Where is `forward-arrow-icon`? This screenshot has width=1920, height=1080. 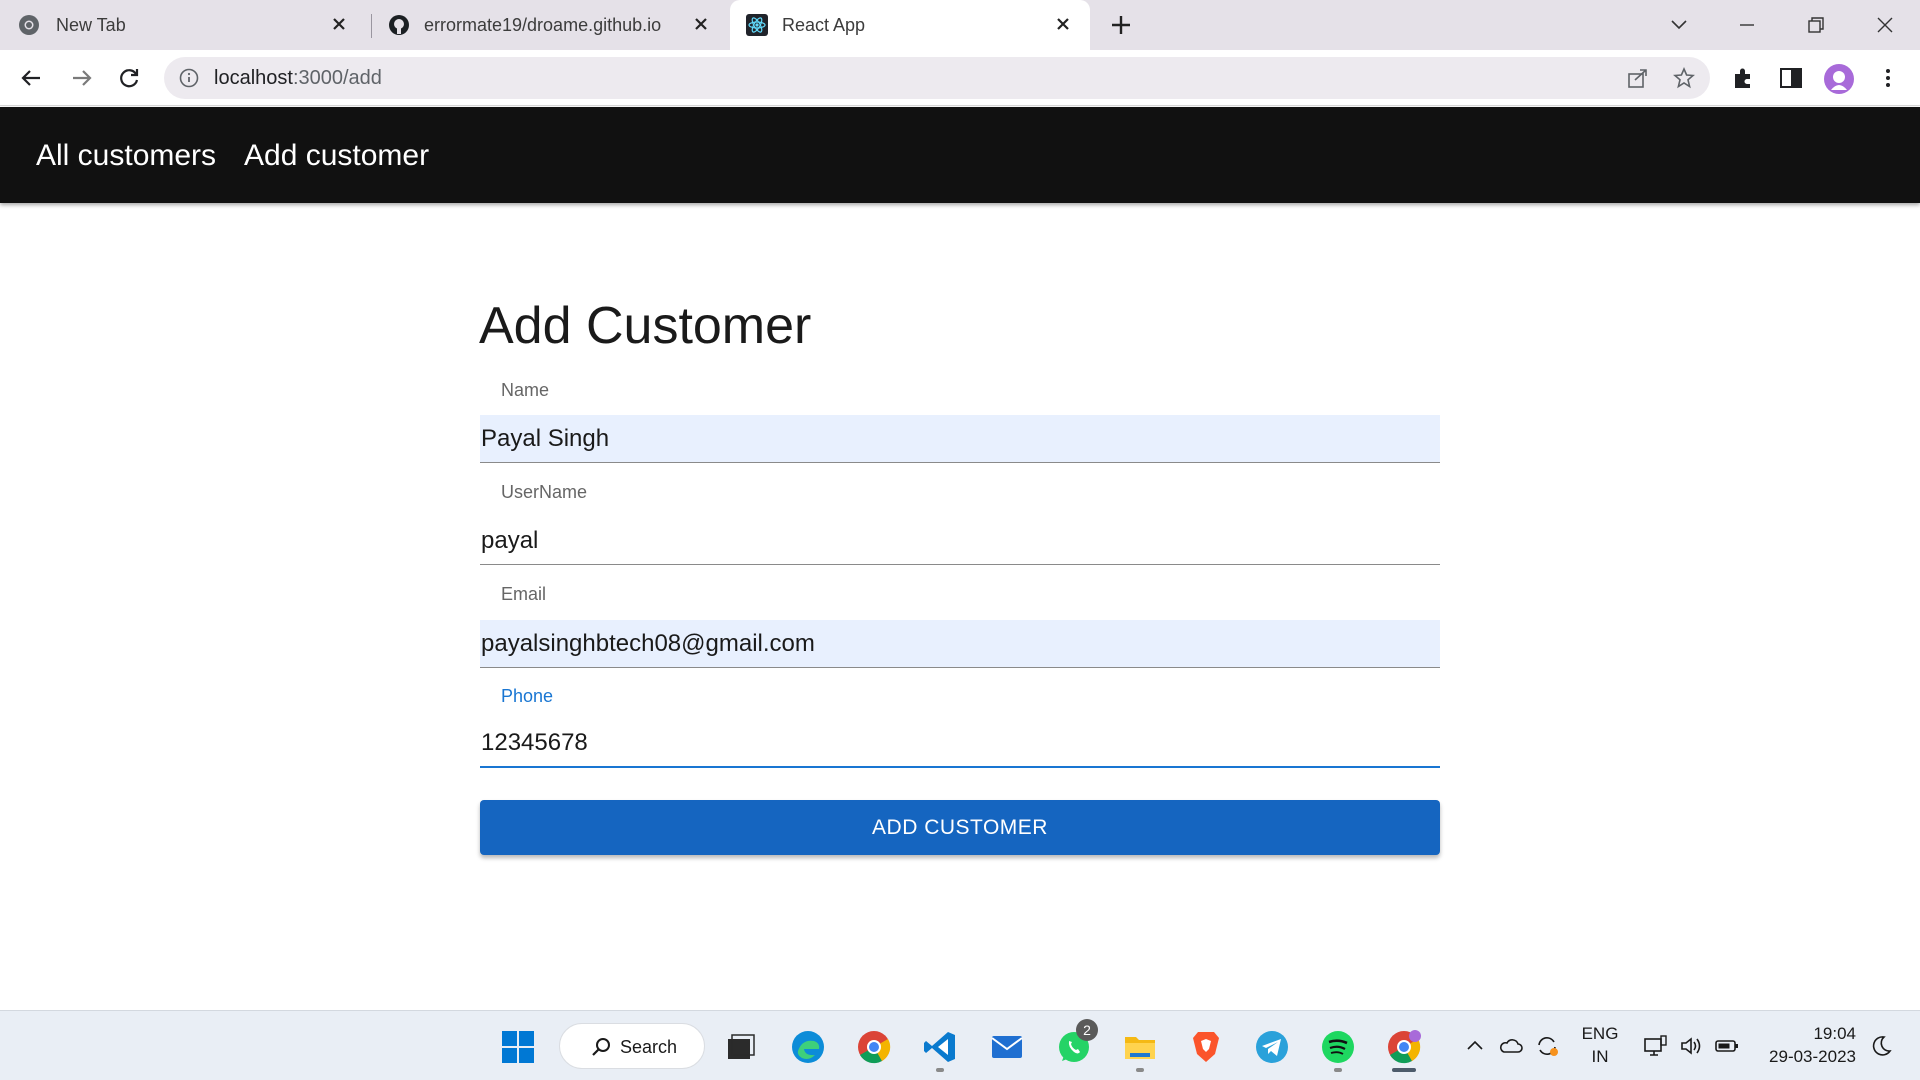
forward-arrow-icon is located at coordinates (81, 78).